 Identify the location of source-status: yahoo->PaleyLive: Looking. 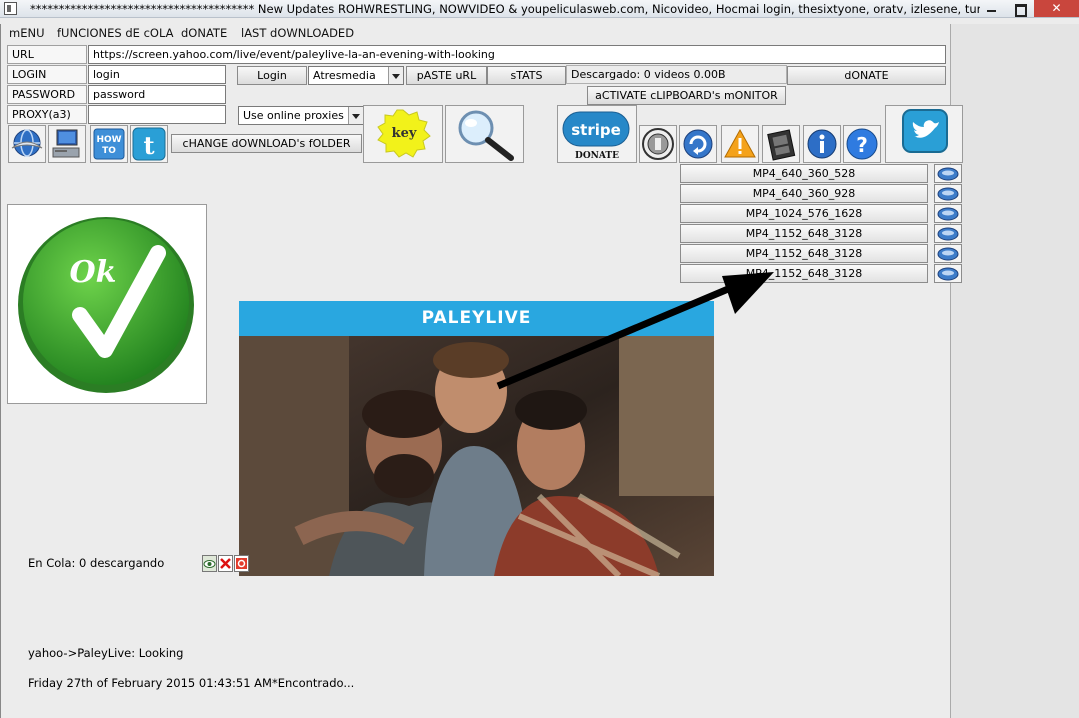
(106, 653).